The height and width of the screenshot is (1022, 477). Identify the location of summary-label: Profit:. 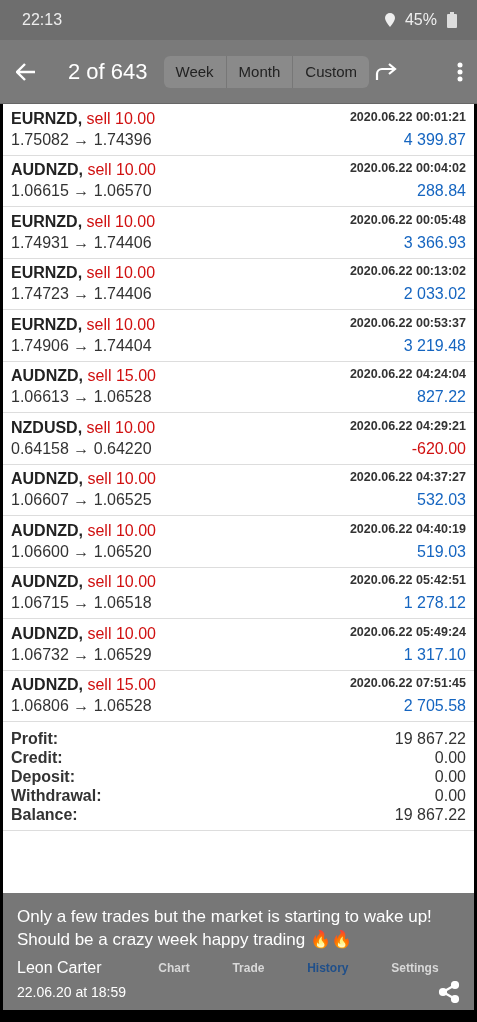
(35, 739).